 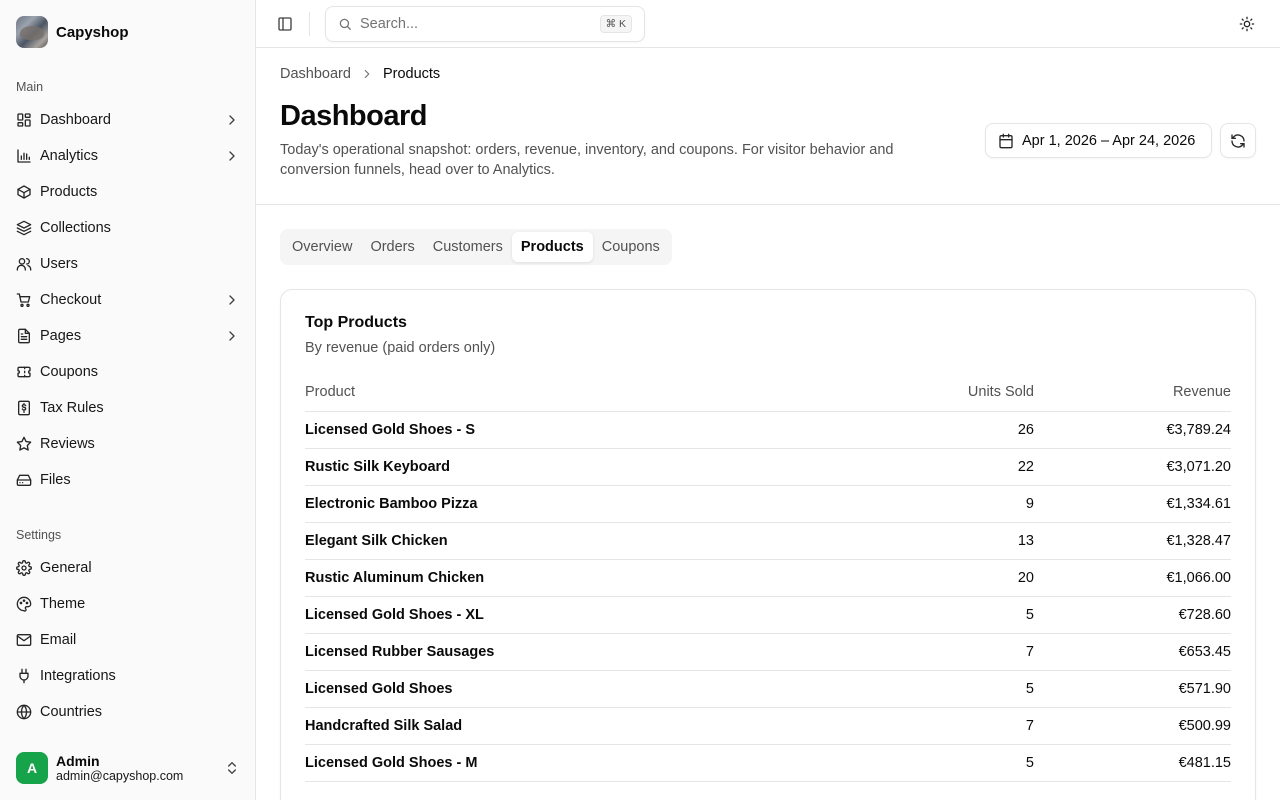 What do you see at coordinates (24, 568) in the screenshot?
I see `gear-icon` at bounding box center [24, 568].